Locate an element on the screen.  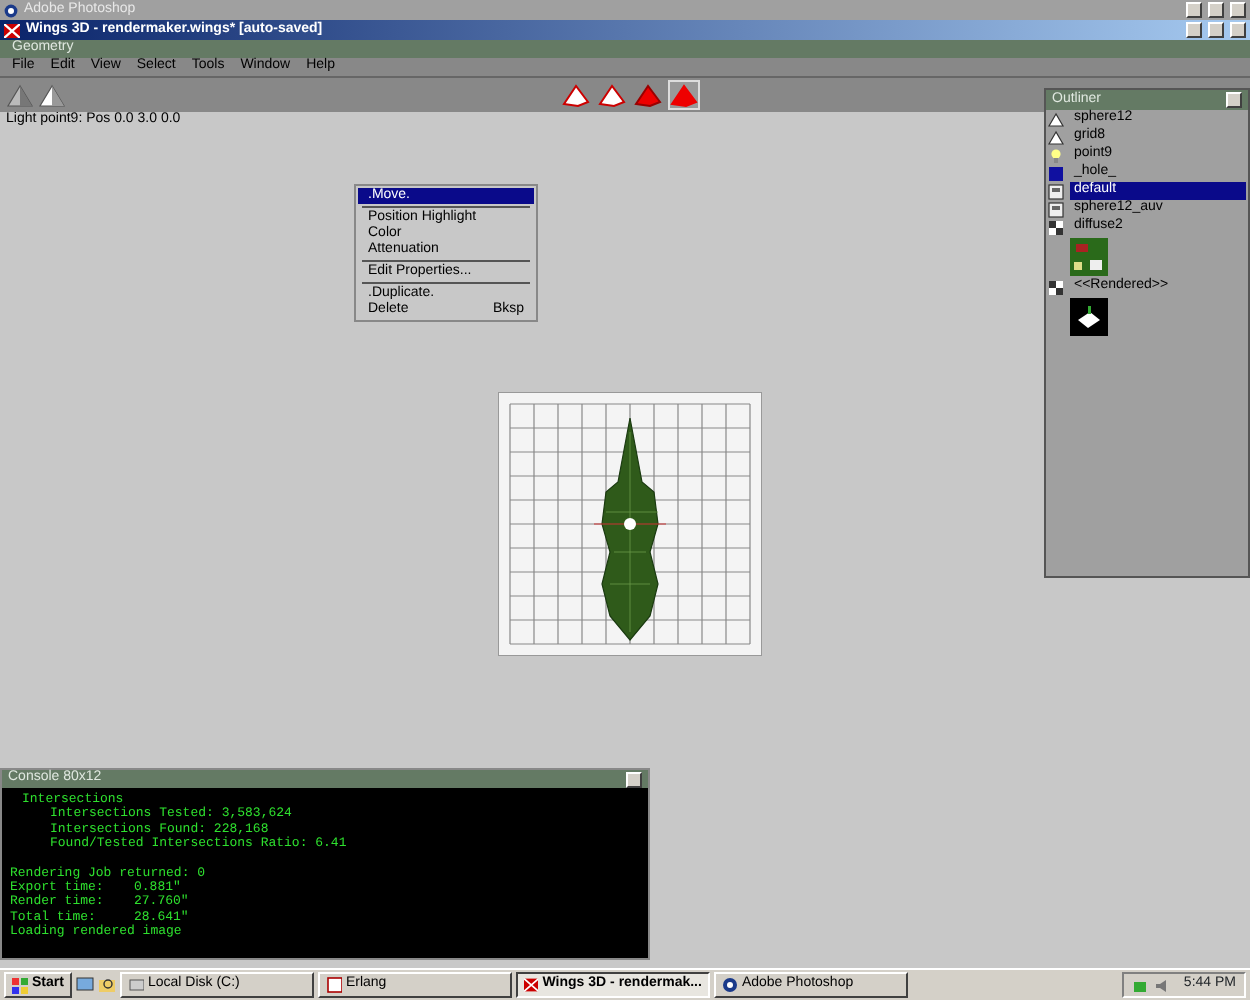
light-bulb-icon is located at coordinates (1056, 155).